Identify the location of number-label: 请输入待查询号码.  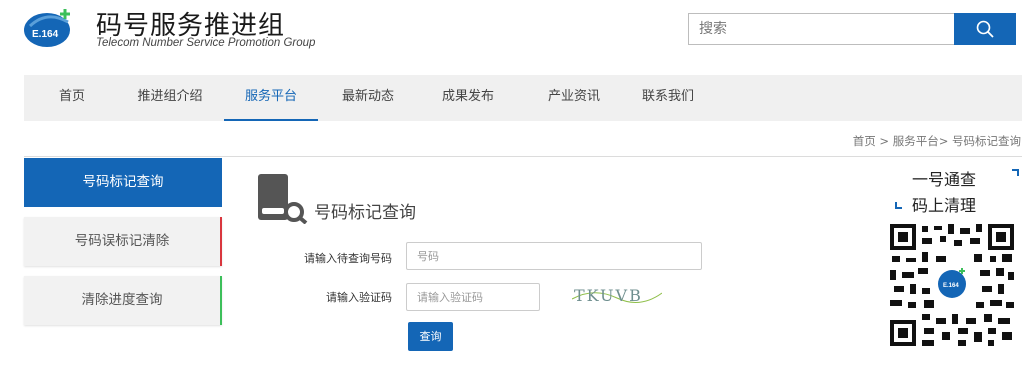
(348, 258).